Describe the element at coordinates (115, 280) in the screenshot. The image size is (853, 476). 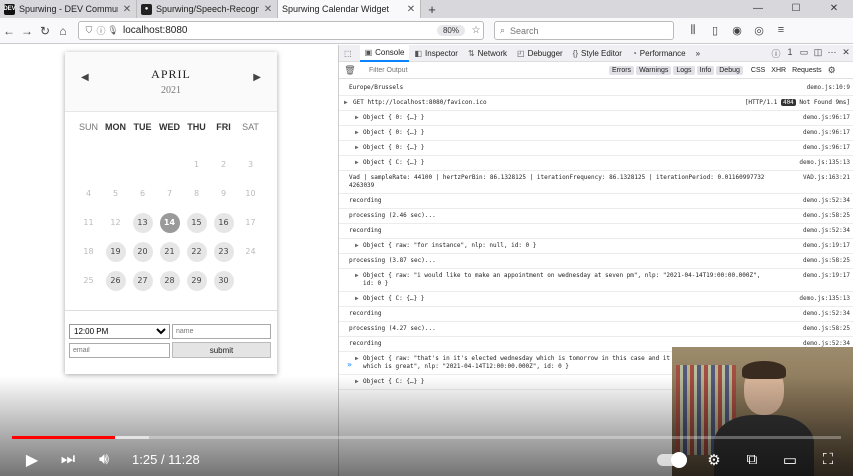
I see `available-day: 26` at that location.